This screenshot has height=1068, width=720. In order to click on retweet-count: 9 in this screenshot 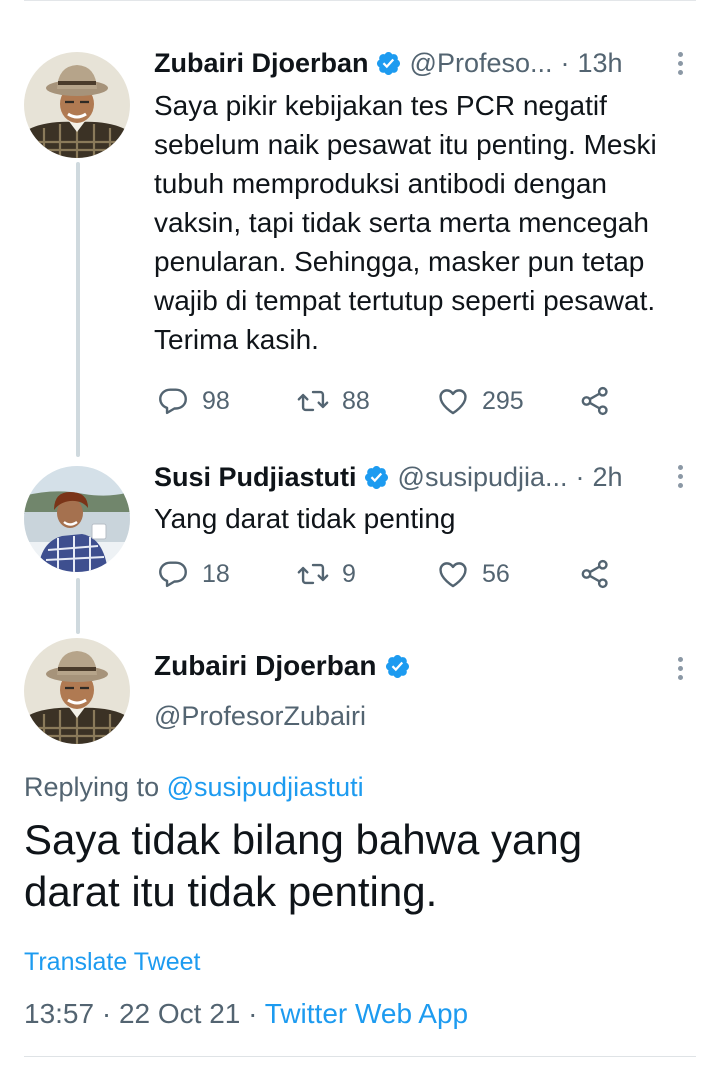, I will do `click(349, 573)`.